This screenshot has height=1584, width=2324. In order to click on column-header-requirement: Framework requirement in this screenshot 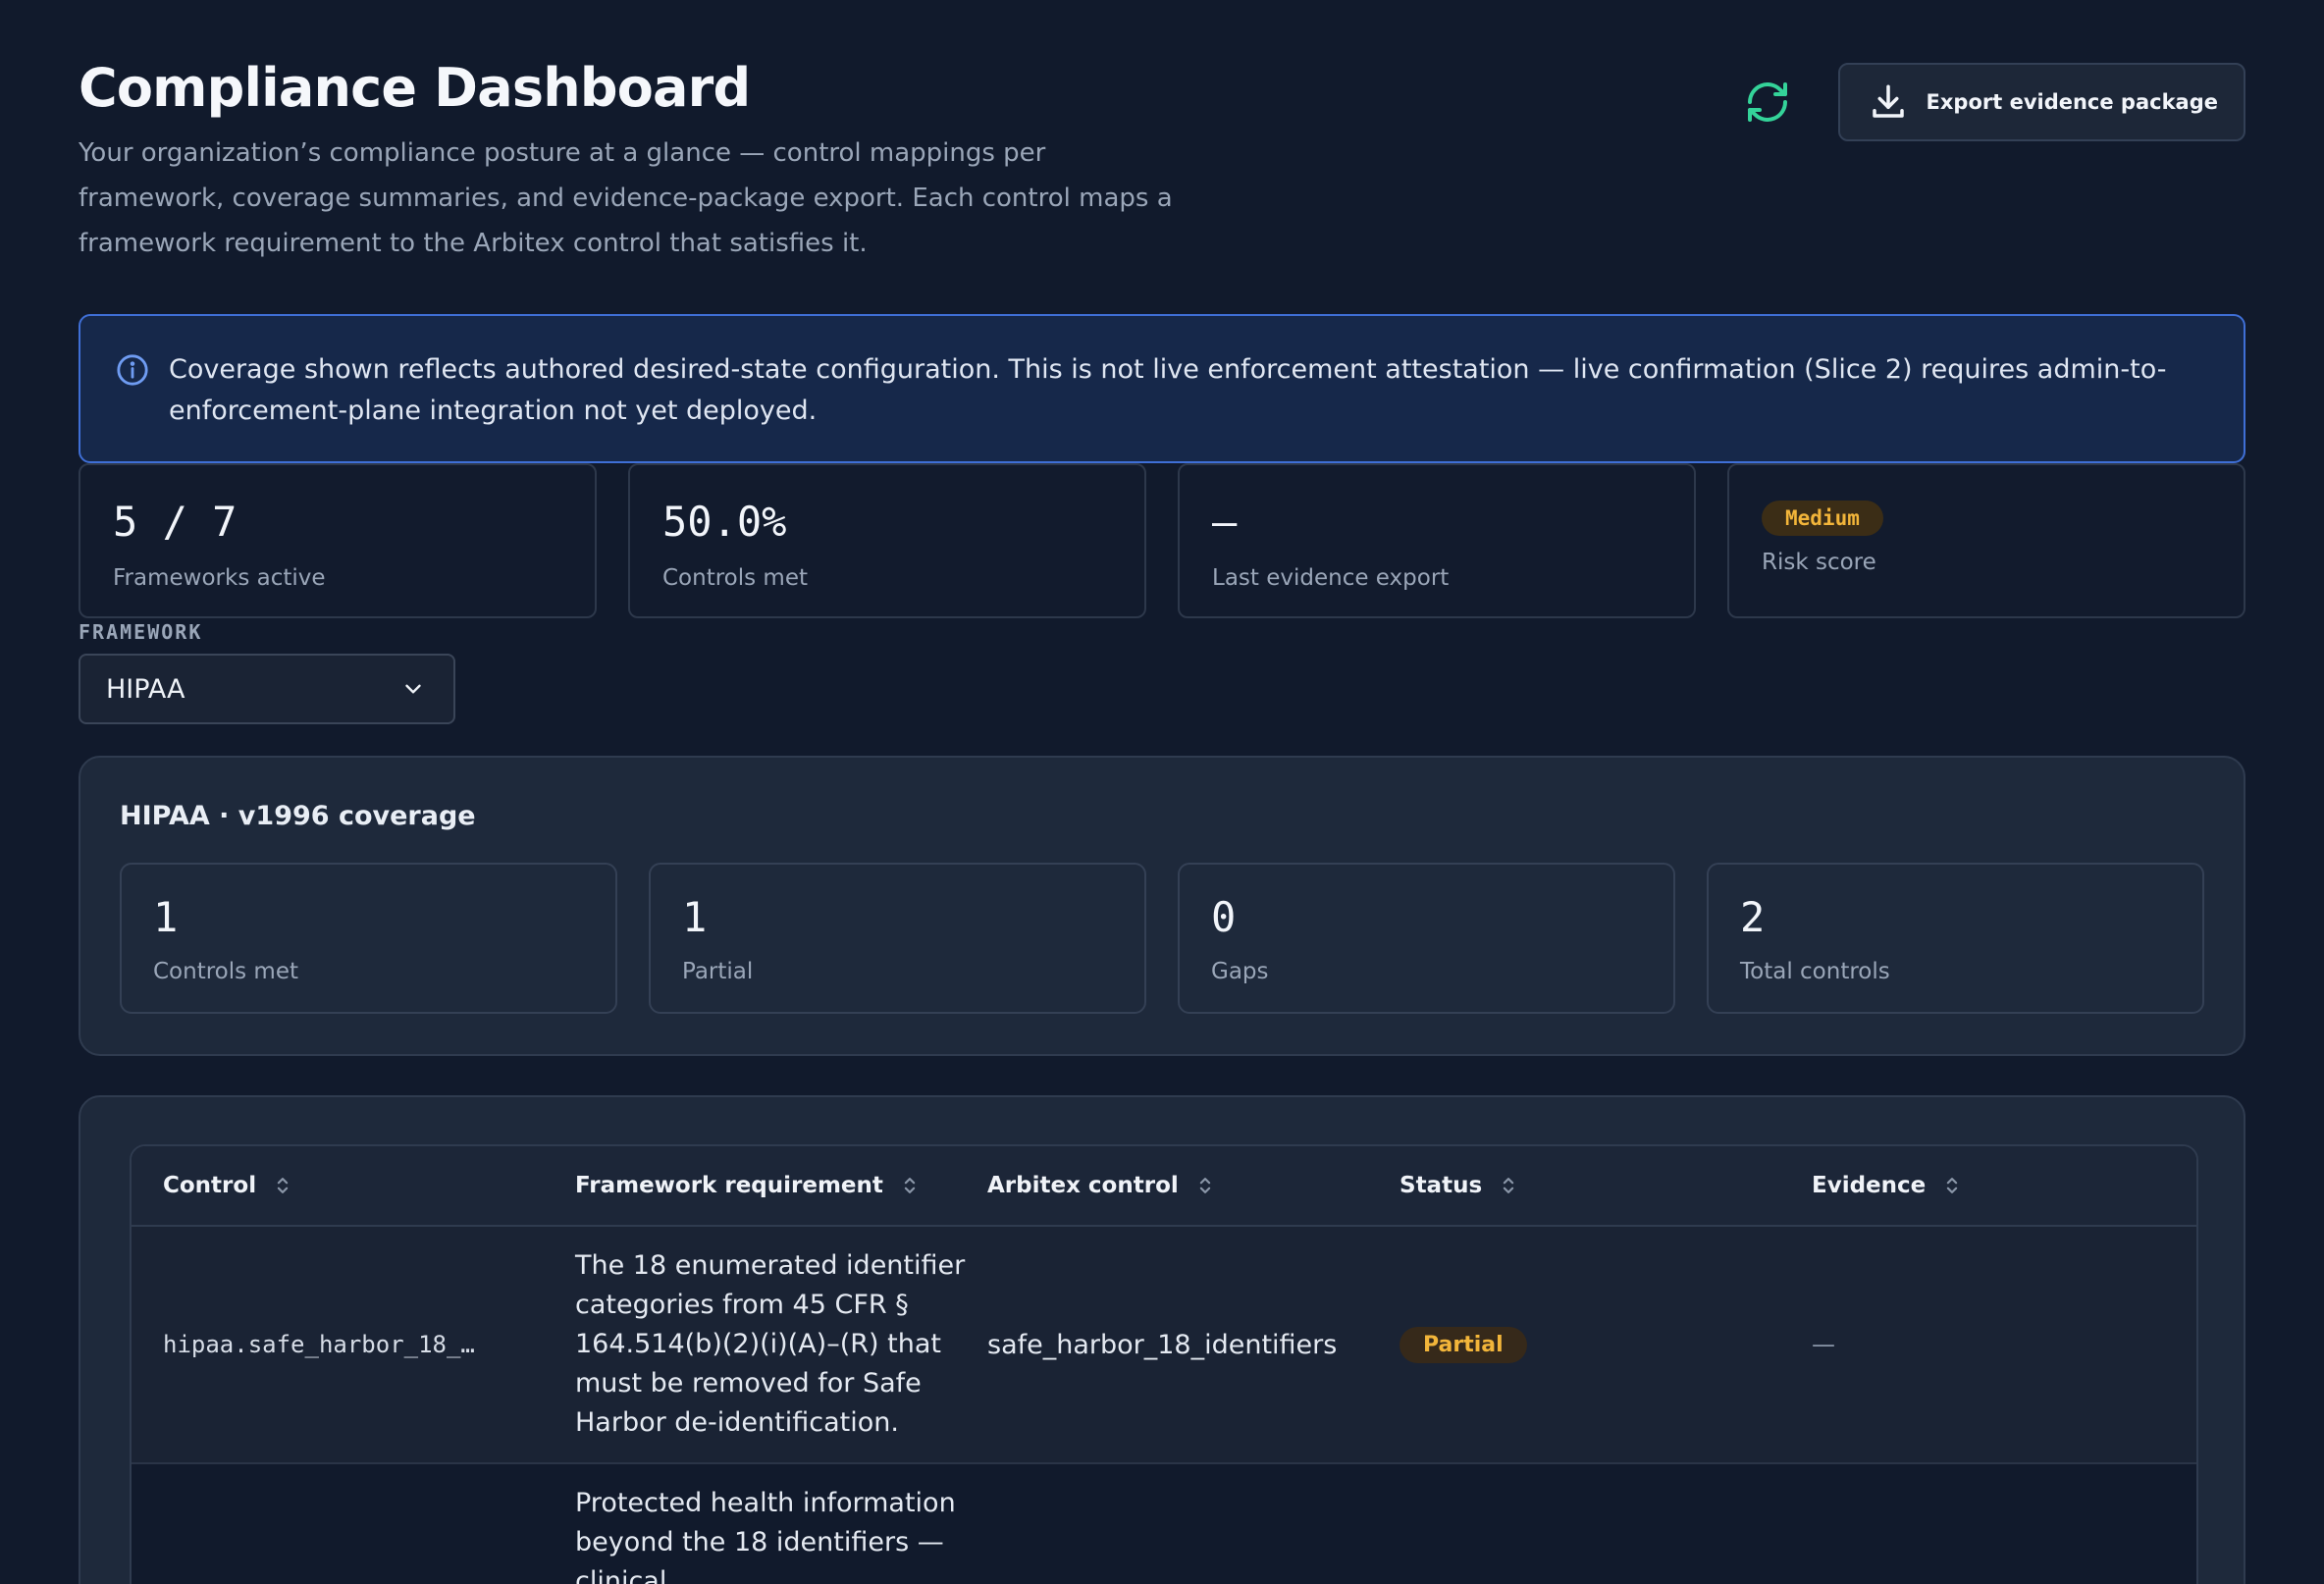, I will do `click(781, 1186)`.